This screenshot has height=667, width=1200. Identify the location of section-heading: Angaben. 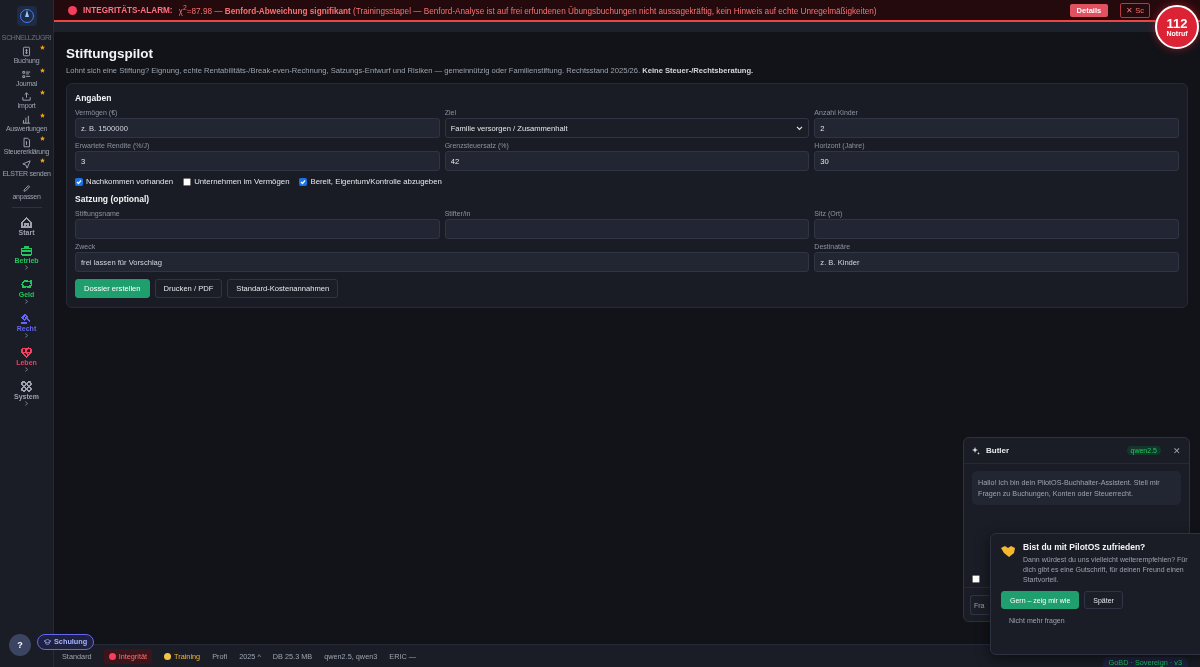
(94, 98).